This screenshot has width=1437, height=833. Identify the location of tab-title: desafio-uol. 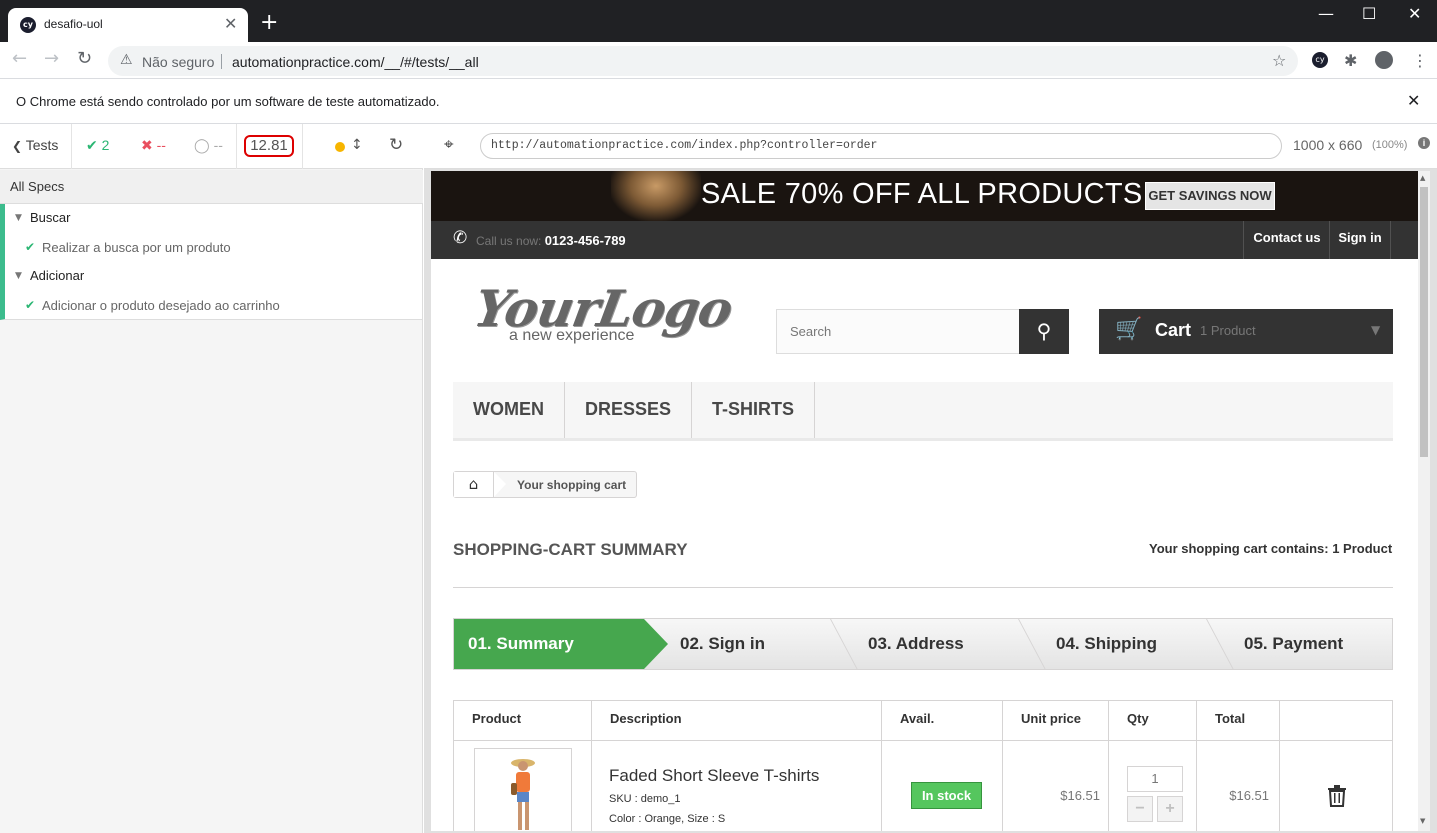
(73, 24).